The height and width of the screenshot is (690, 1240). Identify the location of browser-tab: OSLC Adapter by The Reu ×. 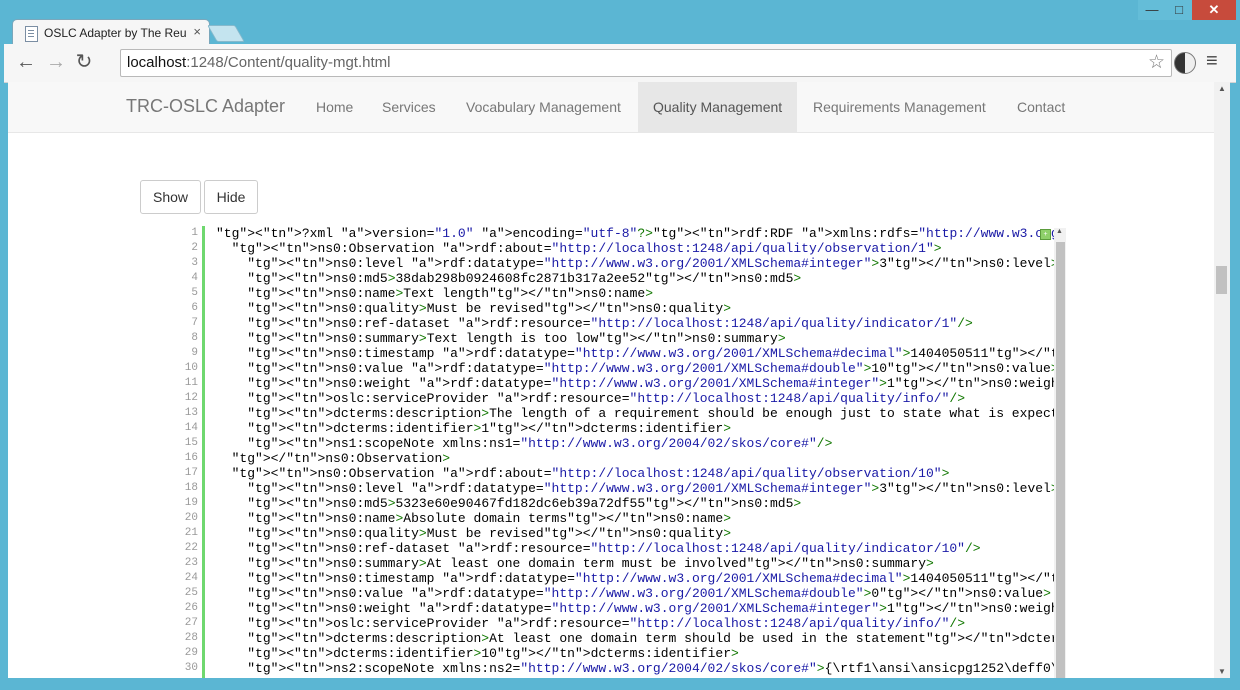
(111, 32).